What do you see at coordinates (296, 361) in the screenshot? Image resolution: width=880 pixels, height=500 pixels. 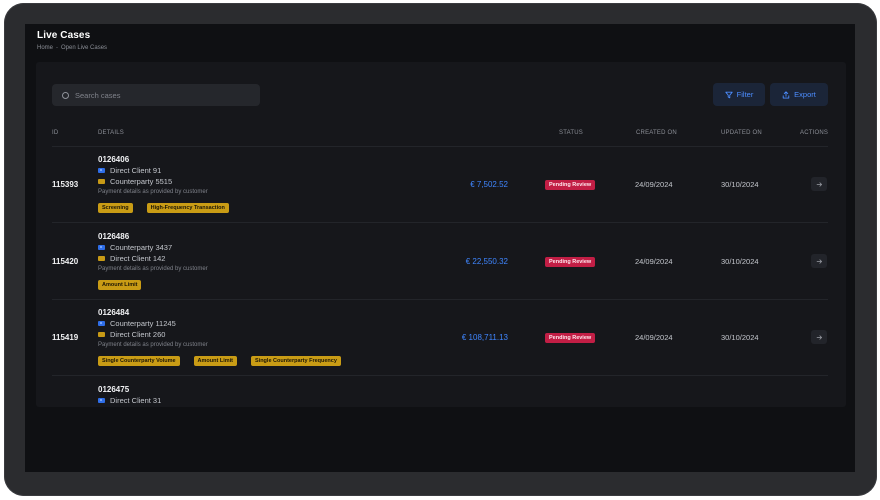 I see `rule-tag: Single Counterparty Frequency` at bounding box center [296, 361].